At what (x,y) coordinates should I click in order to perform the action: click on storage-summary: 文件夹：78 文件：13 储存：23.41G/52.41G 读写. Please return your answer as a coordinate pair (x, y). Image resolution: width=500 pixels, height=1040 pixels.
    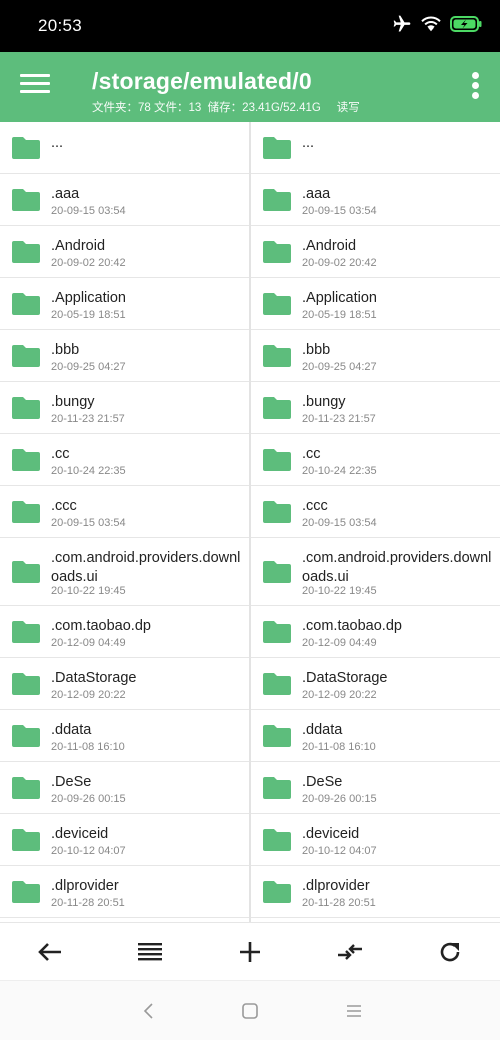
    Looking at the image, I should click on (226, 108).